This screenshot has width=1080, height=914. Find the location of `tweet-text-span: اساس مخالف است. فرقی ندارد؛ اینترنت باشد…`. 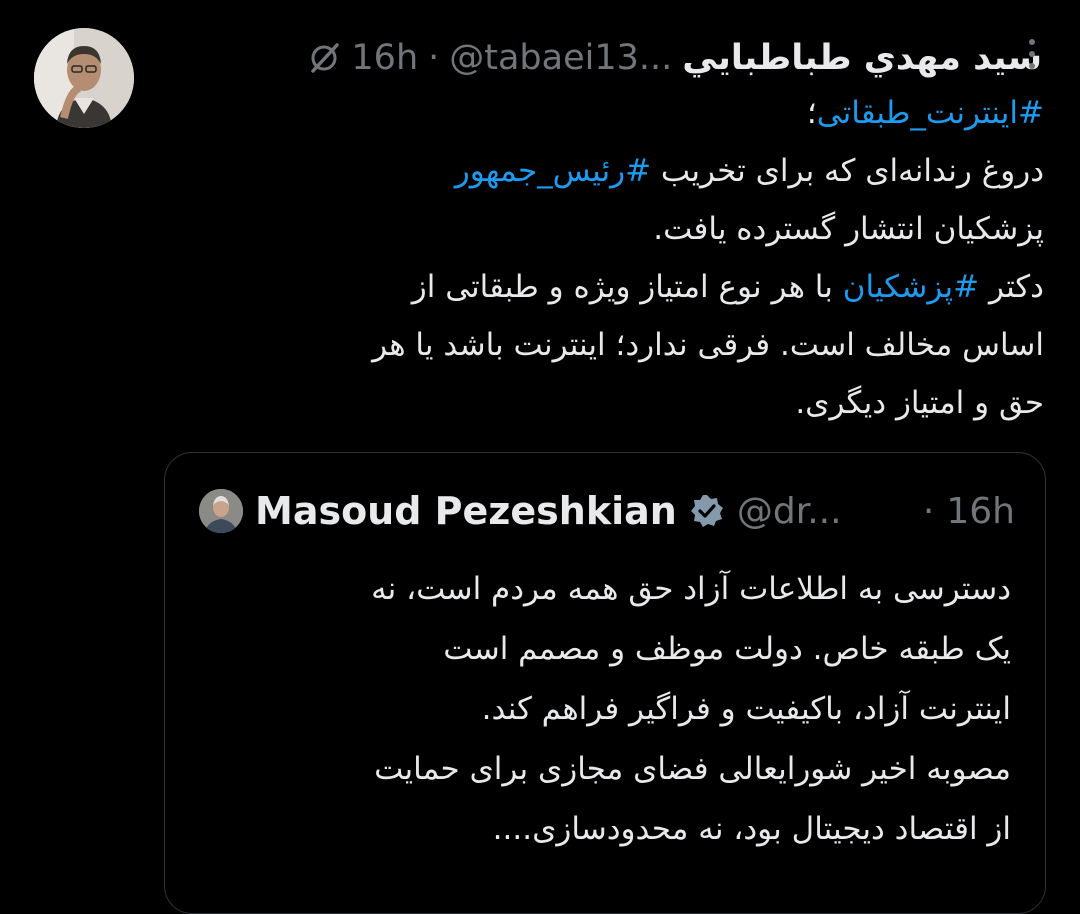

tweet-text-span: اساس مخالف است. فرقی ندارد؛ اینترنت باشد… is located at coordinates (708, 345).